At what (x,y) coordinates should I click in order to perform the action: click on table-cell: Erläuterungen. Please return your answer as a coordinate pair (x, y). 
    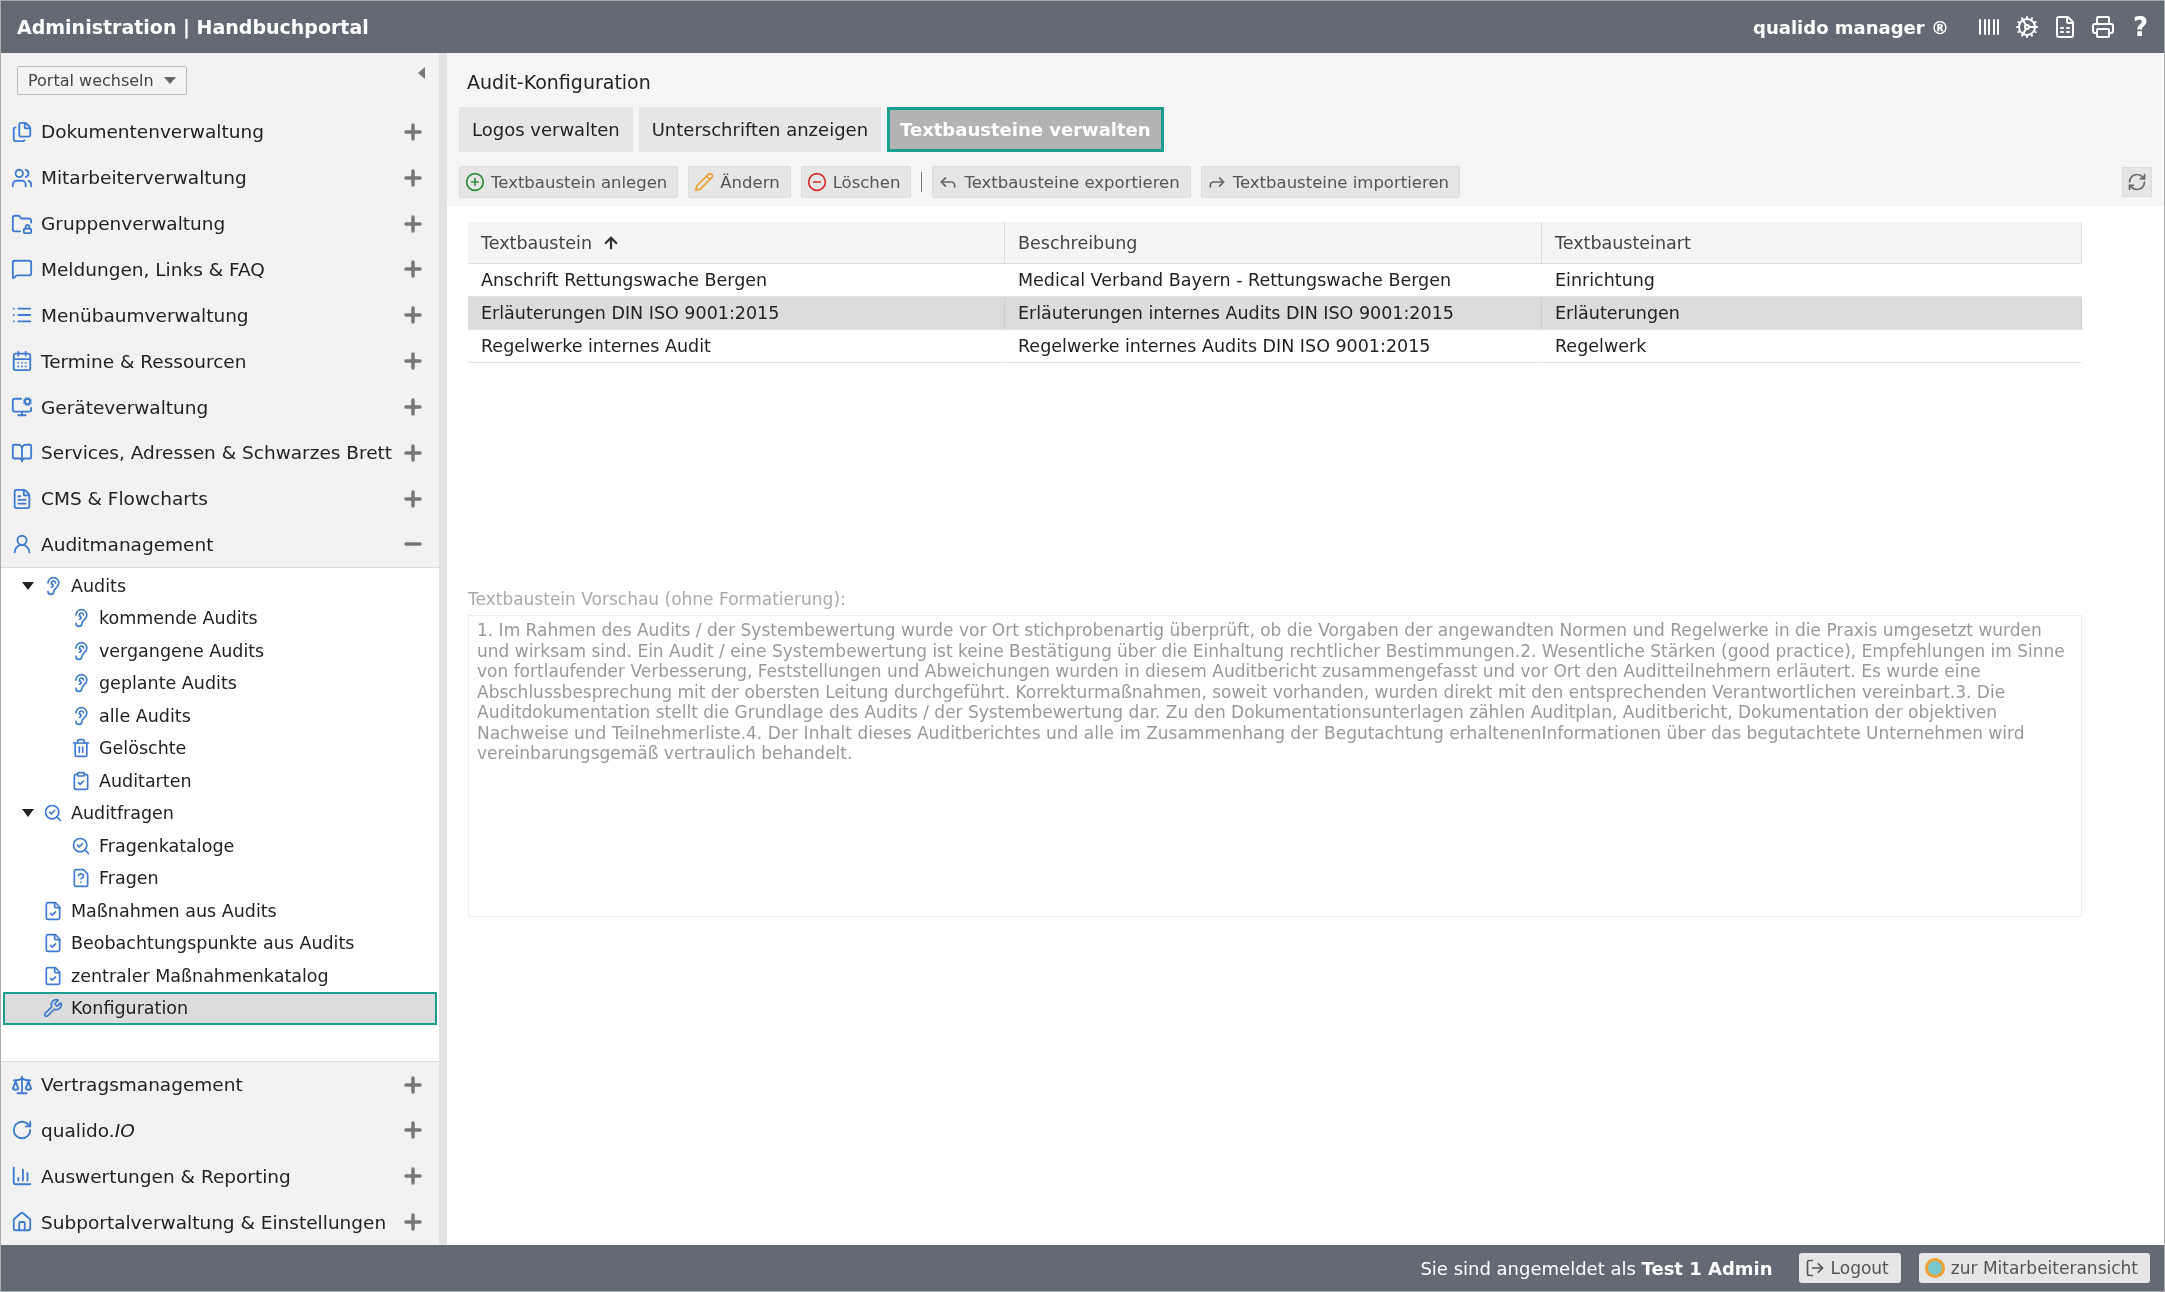
    Looking at the image, I should click on (1812, 313).